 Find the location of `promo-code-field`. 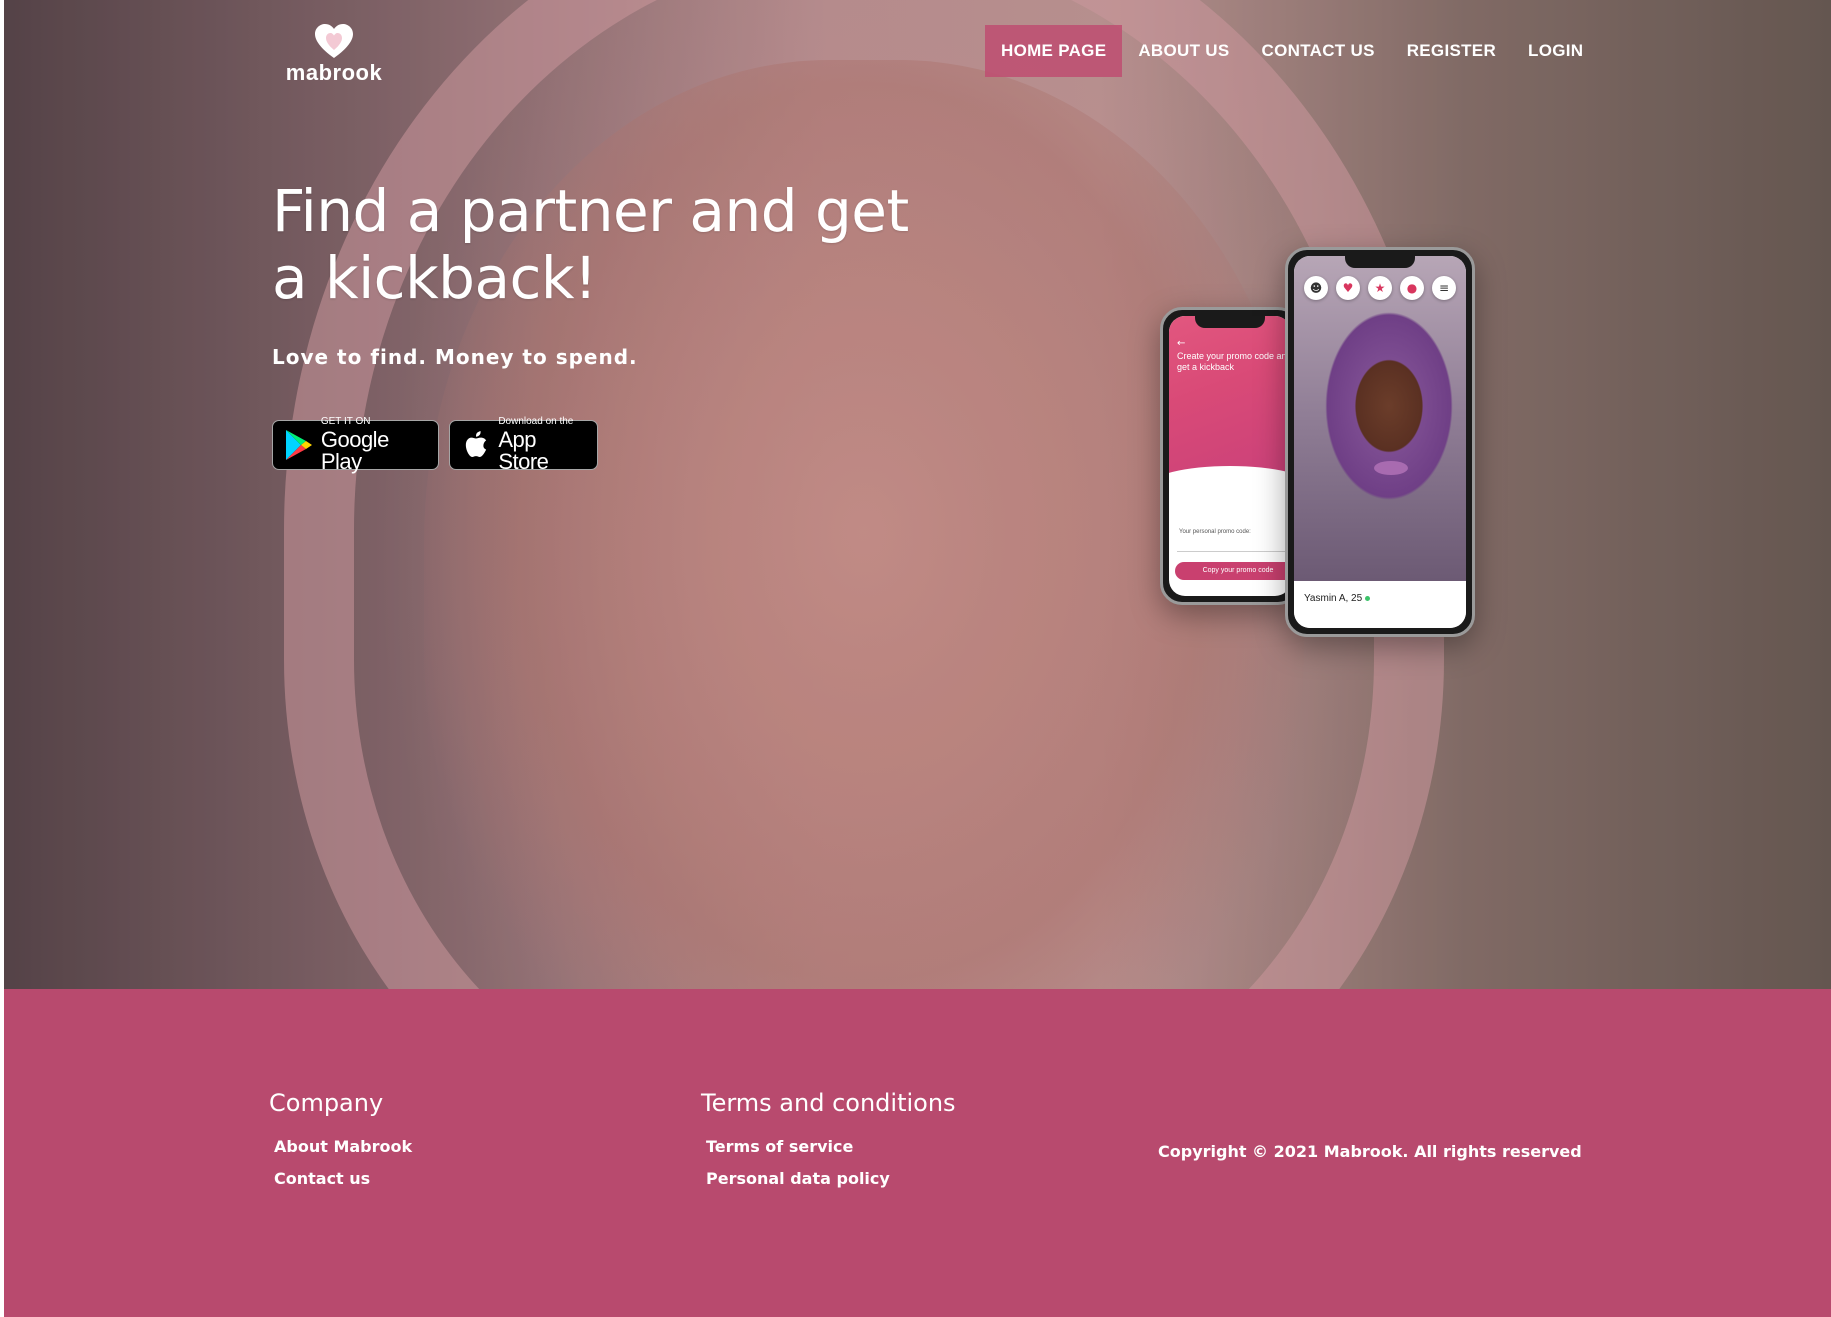

promo-code-field is located at coordinates (1234, 546).